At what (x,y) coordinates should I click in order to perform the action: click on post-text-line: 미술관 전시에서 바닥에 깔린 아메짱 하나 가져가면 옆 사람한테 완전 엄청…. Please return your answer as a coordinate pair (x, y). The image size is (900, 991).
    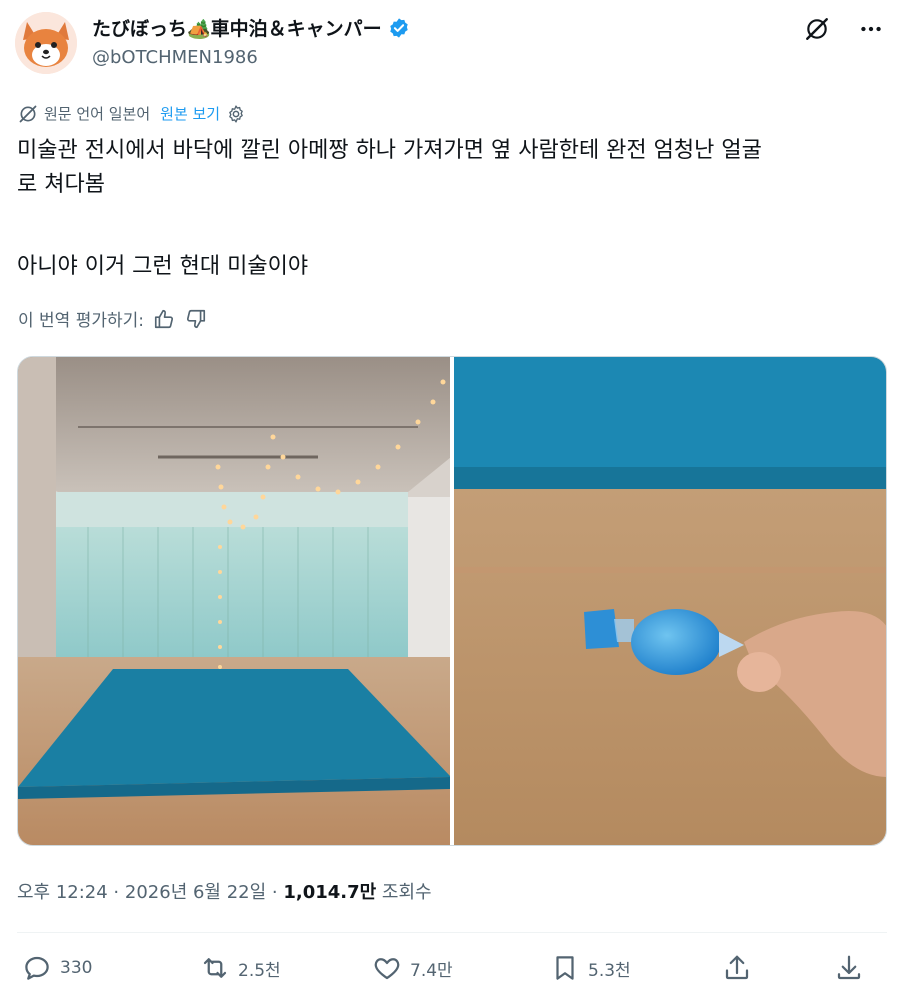
    Looking at the image, I should click on (389, 150).